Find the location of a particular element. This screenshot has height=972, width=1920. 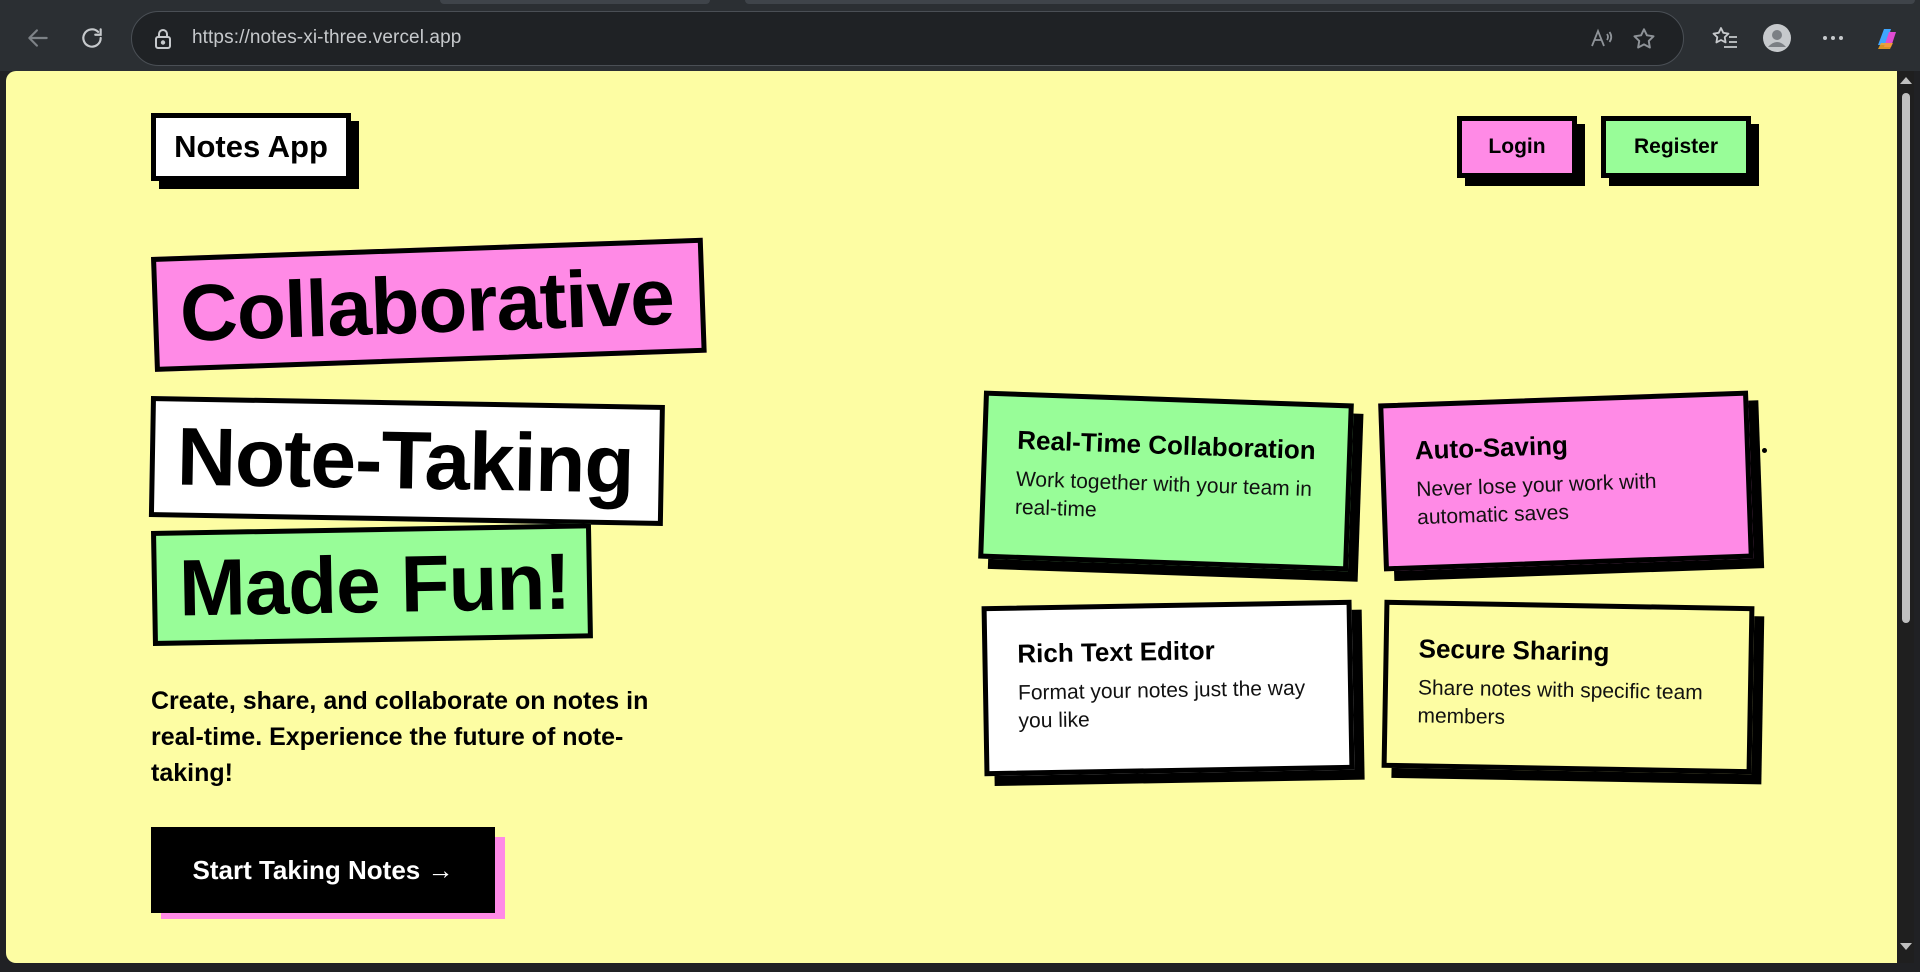

brand-title: Notes App is located at coordinates (251, 147).